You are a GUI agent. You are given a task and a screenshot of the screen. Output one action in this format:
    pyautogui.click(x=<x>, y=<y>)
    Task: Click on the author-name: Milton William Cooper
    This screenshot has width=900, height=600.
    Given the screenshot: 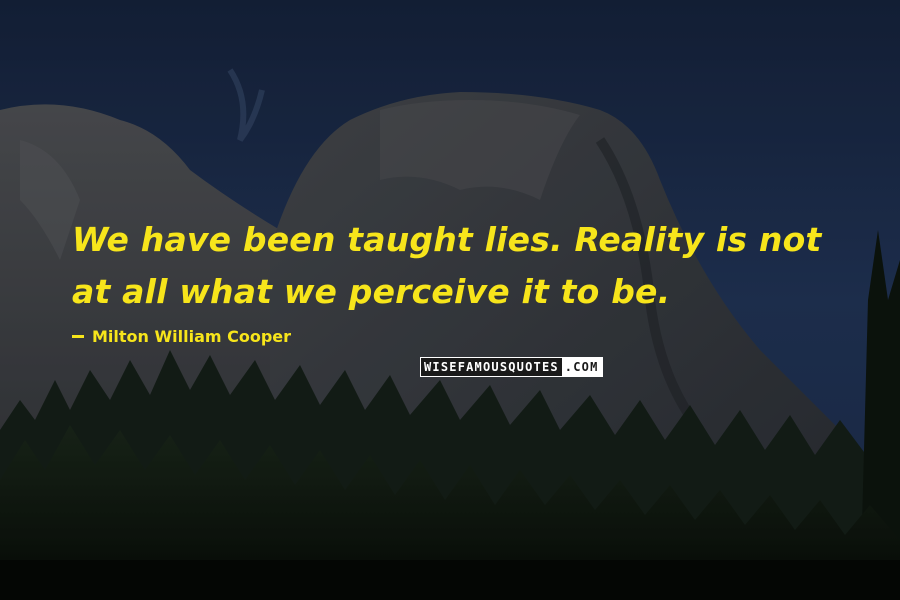 What is the action you would take?
    pyautogui.click(x=192, y=336)
    